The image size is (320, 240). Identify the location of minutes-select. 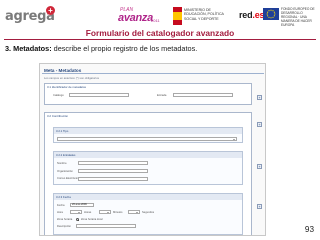
(105, 212).